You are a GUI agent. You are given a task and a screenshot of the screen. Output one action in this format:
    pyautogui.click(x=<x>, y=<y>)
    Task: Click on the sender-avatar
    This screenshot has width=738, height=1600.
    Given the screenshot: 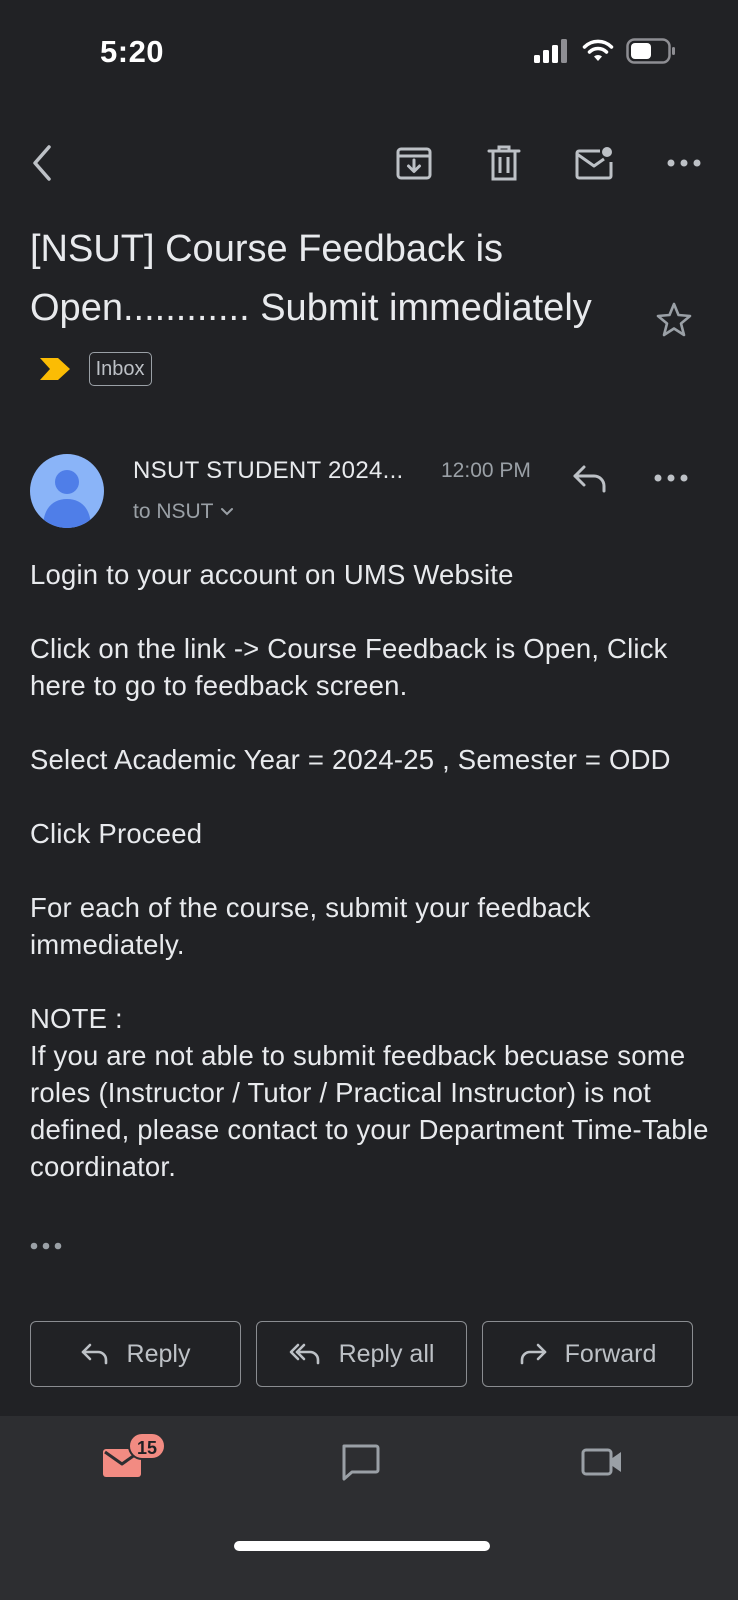 What is the action you would take?
    pyautogui.click(x=67, y=491)
    